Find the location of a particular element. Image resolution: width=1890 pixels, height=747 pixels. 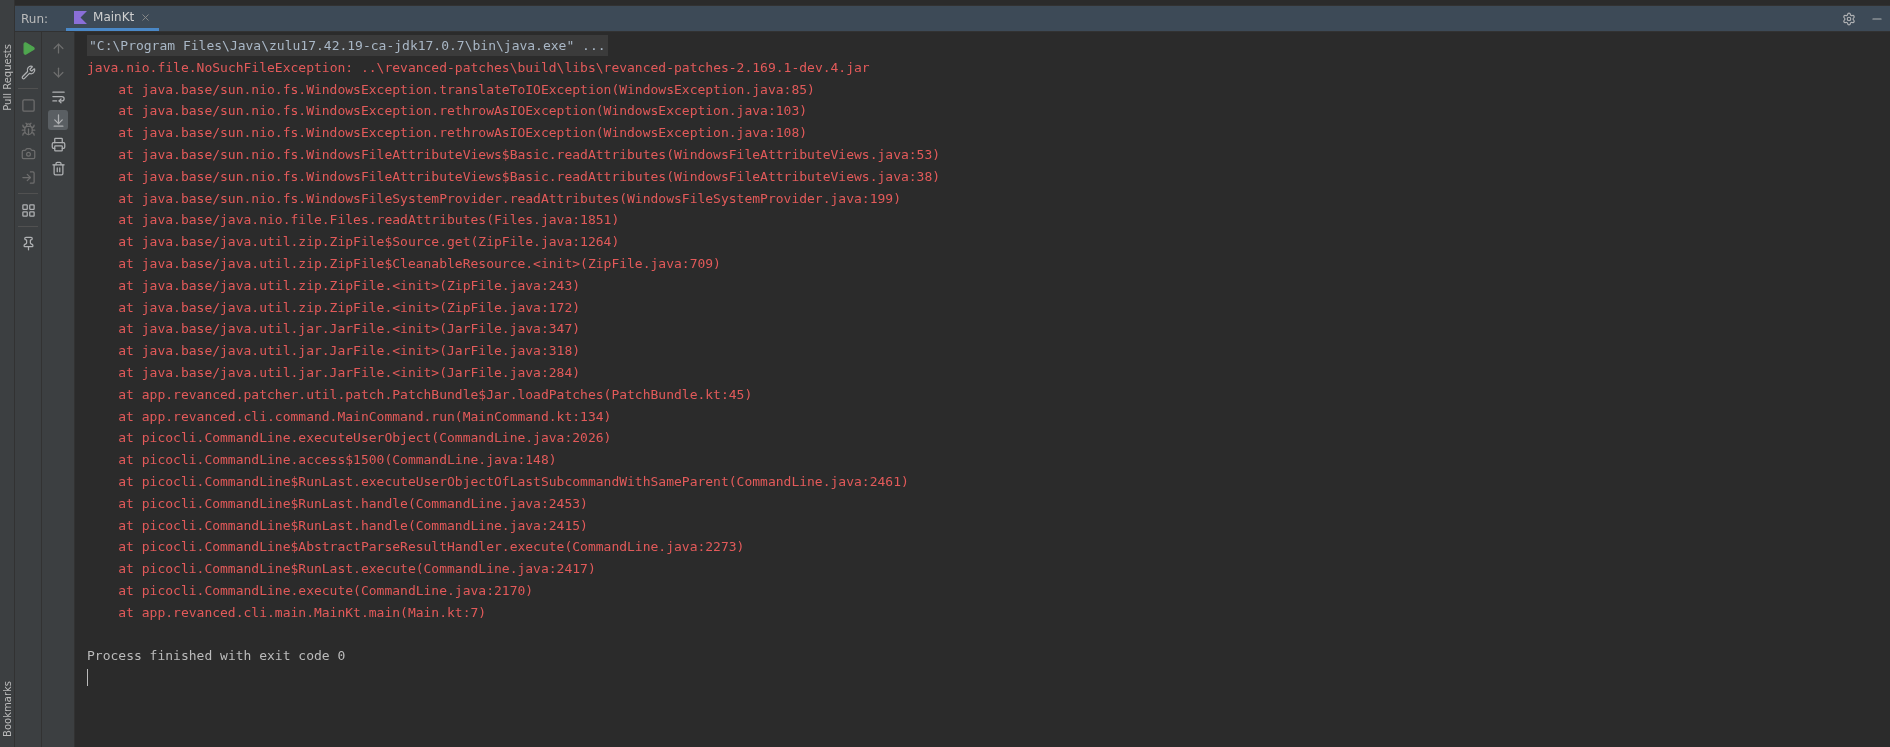

stack-frame: at picocli.CommandLine.execute(CommandLine.java:2170) is located at coordinates (326, 590).